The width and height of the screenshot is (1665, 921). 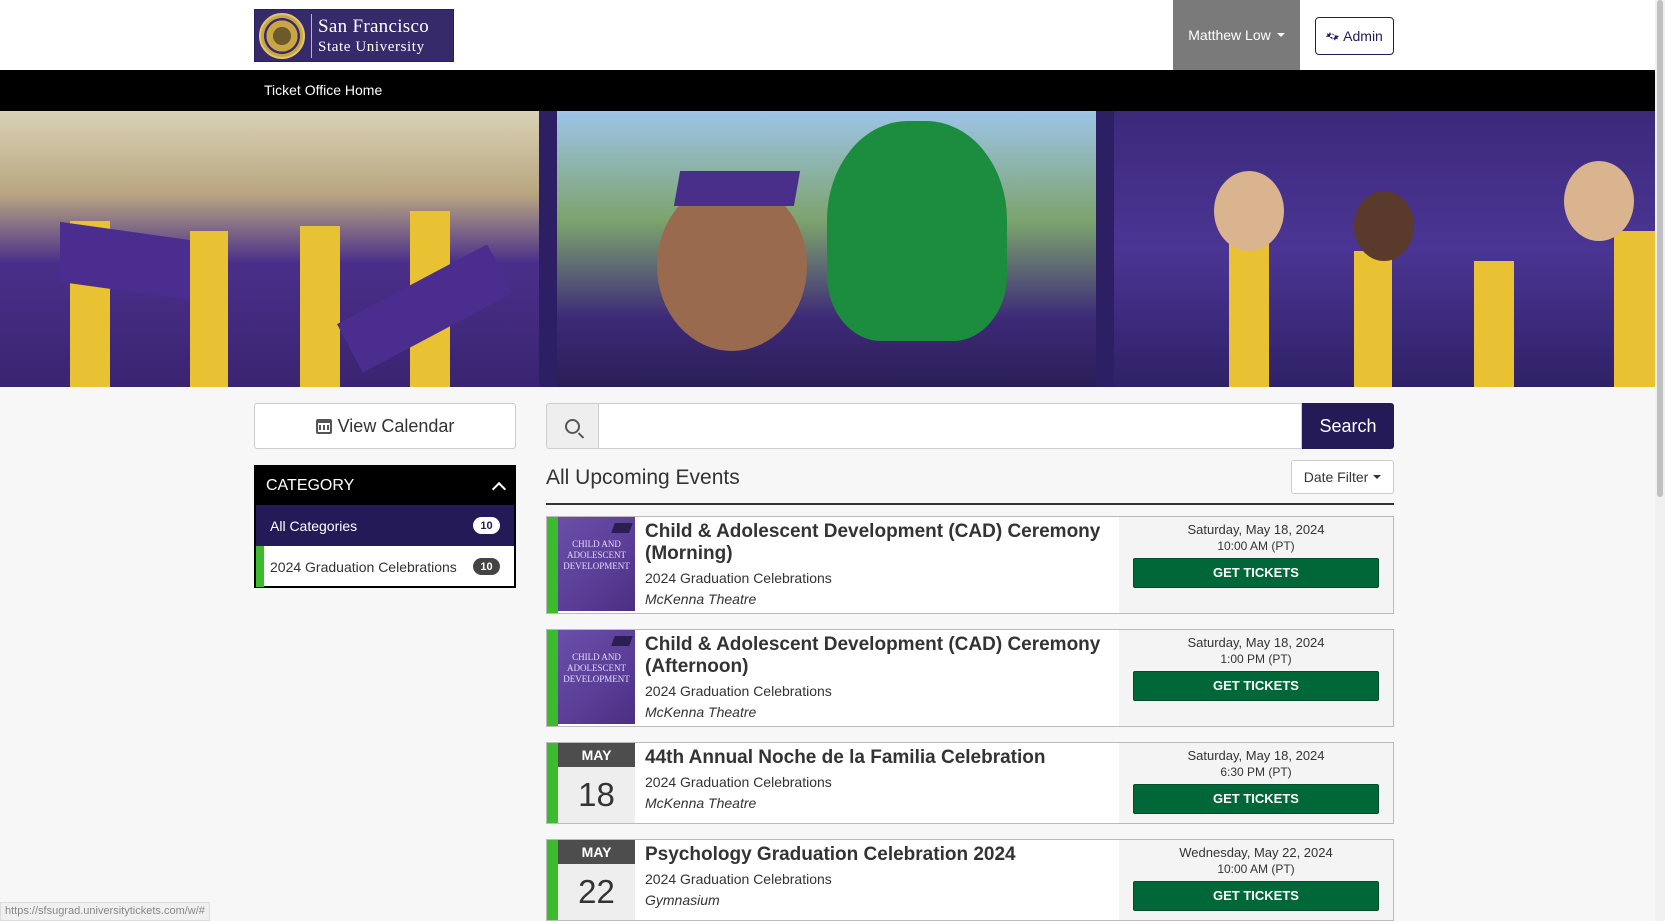 I want to click on calendar-icon, so click(x=323, y=426).